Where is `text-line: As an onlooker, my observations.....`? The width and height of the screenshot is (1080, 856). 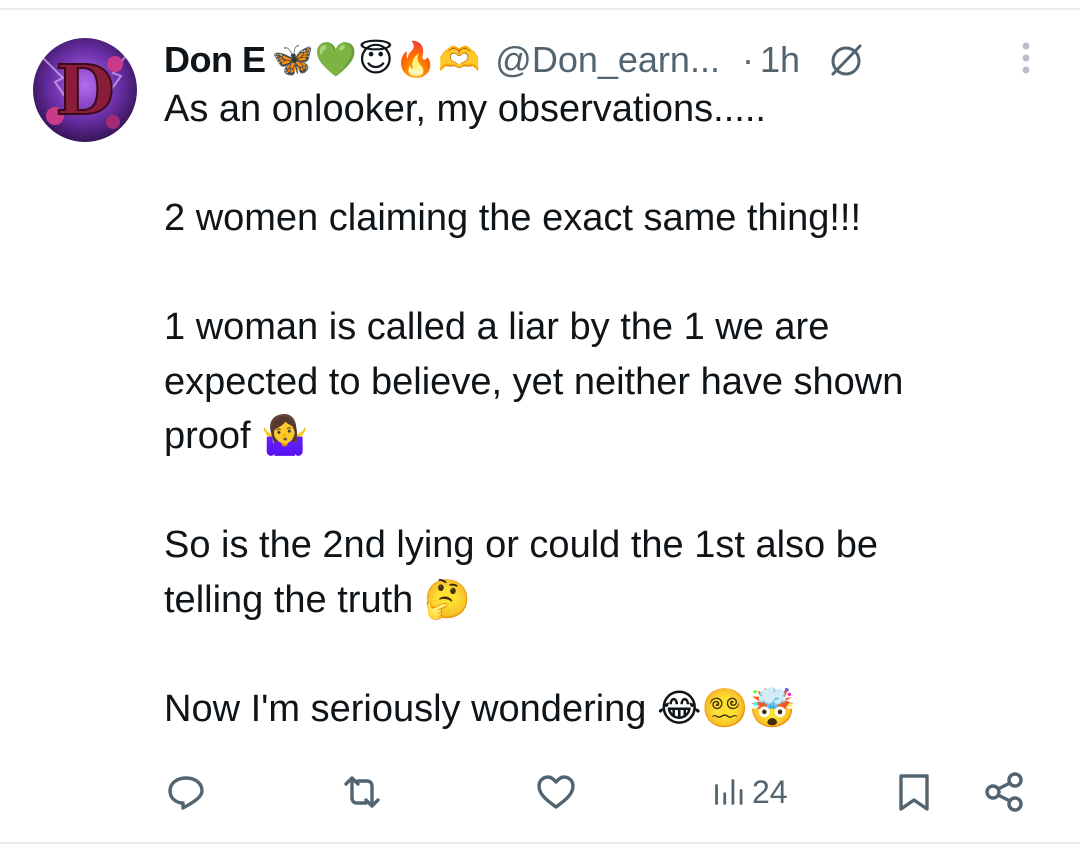 text-line: As an onlooker, my observations..... is located at coordinates (465, 109).